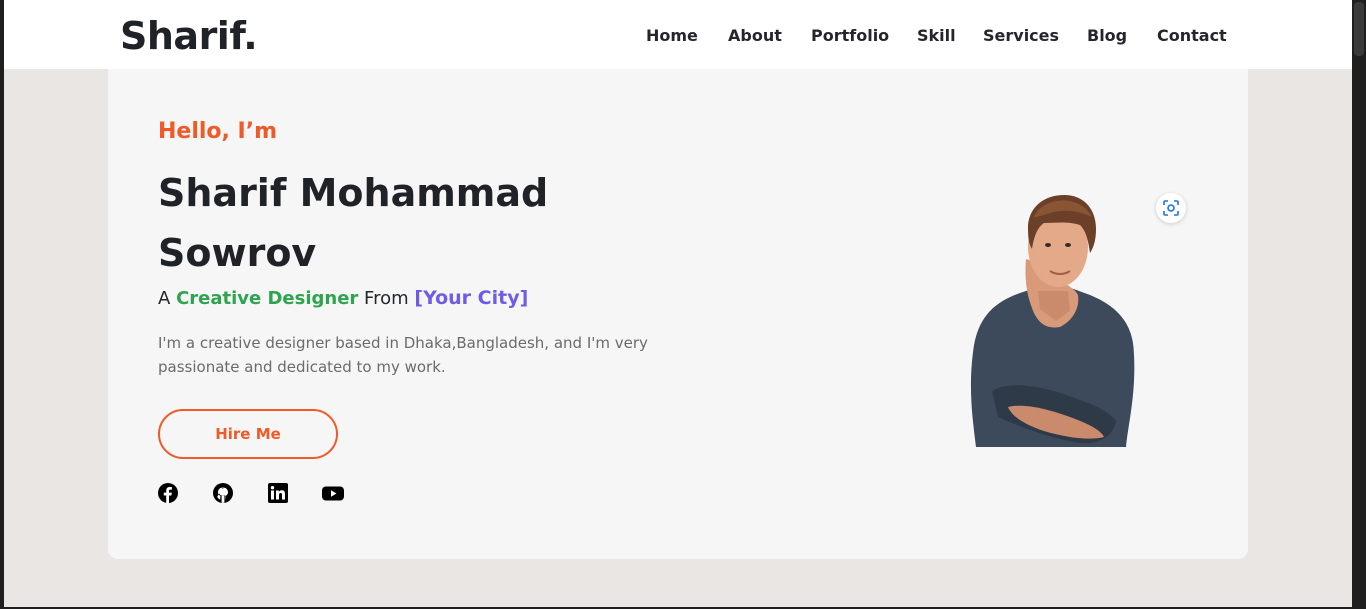  Describe the element at coordinates (1021, 35) in the screenshot. I see `nav-services: Services` at that location.